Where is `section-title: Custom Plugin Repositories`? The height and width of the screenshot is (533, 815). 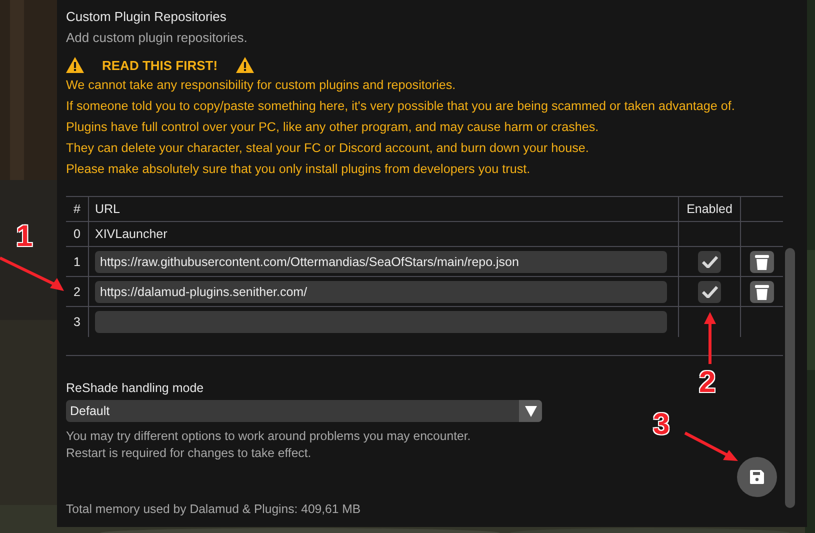
section-title: Custom Plugin Repositories is located at coordinates (146, 17).